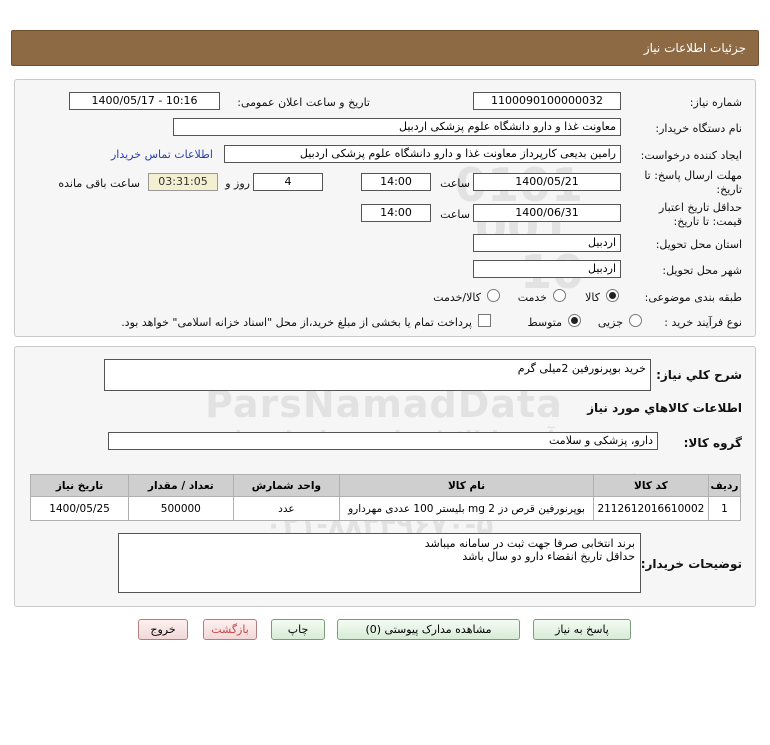 The height and width of the screenshot is (745, 770). I want to click on process-minor-radio, so click(635, 320).